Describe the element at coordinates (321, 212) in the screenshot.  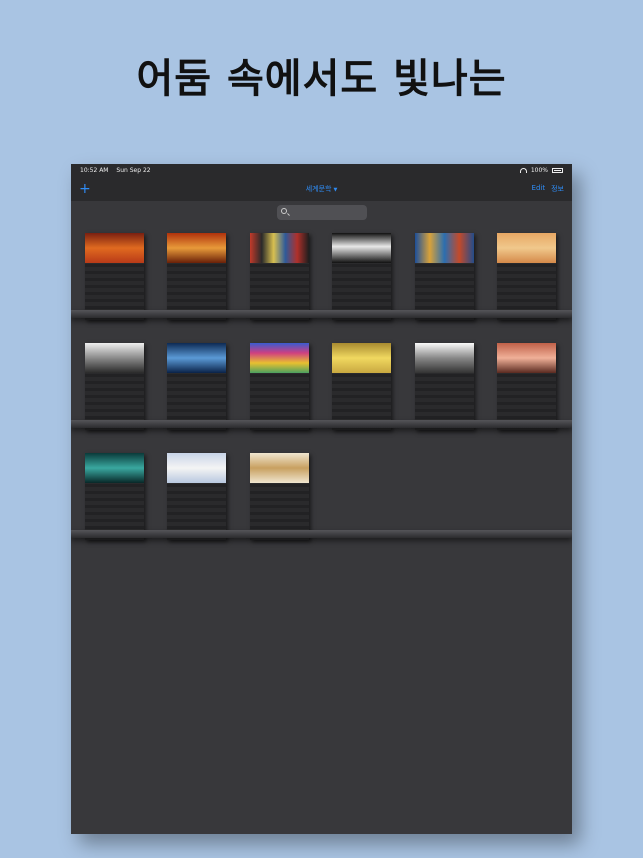
I see `search-field` at that location.